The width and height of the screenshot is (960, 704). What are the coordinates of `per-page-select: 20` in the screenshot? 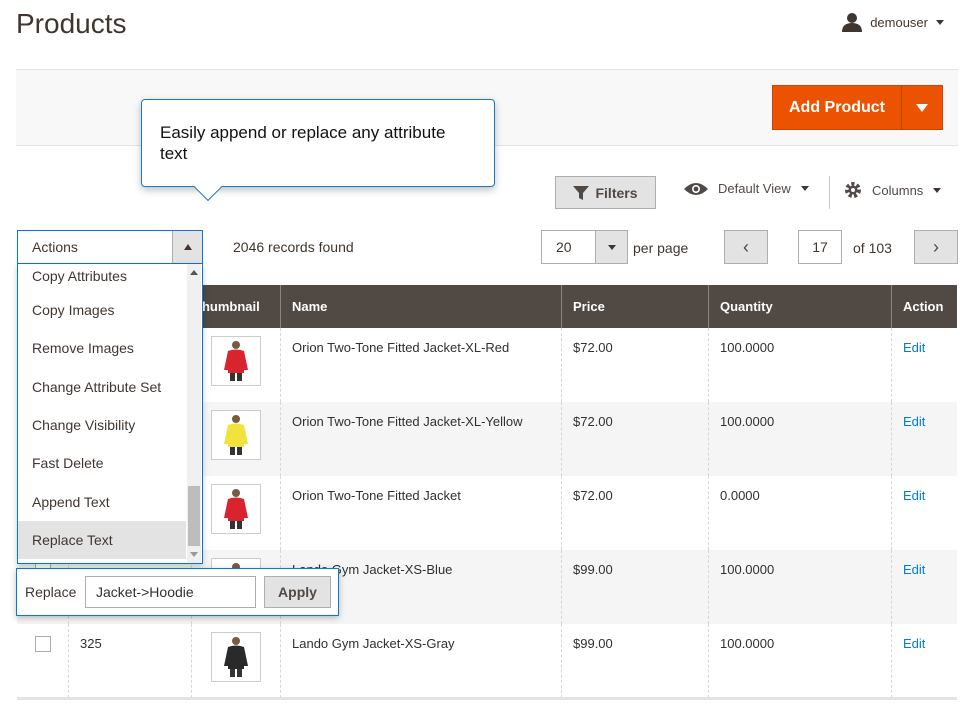 It's located at (584, 247).